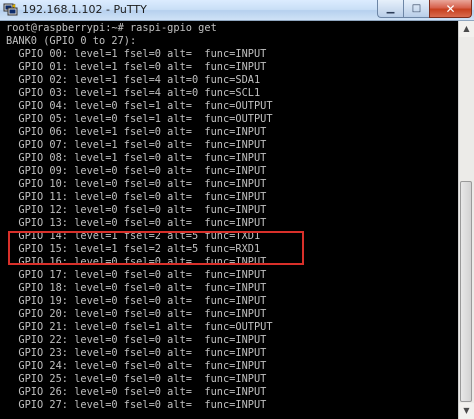  Describe the element at coordinates (136, 301) in the screenshot. I see `gpio-line: GPIO 19: level=0 fsel=0 alt= func=INPUT` at that location.